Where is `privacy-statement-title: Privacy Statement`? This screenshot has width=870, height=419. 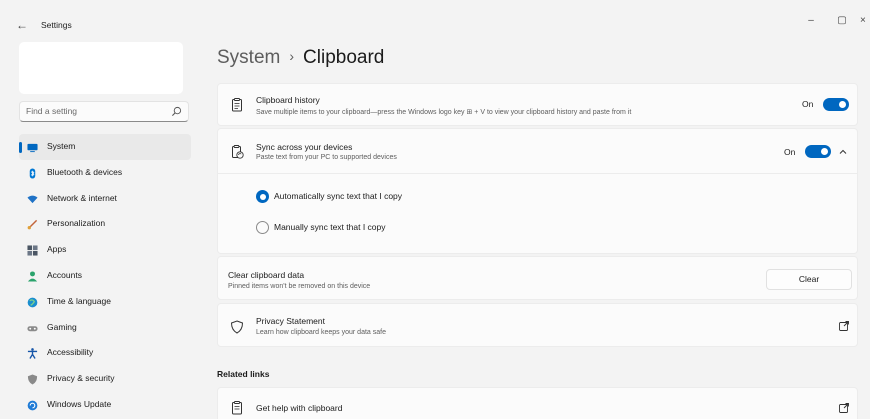 privacy-statement-title: Privacy Statement is located at coordinates (290, 321).